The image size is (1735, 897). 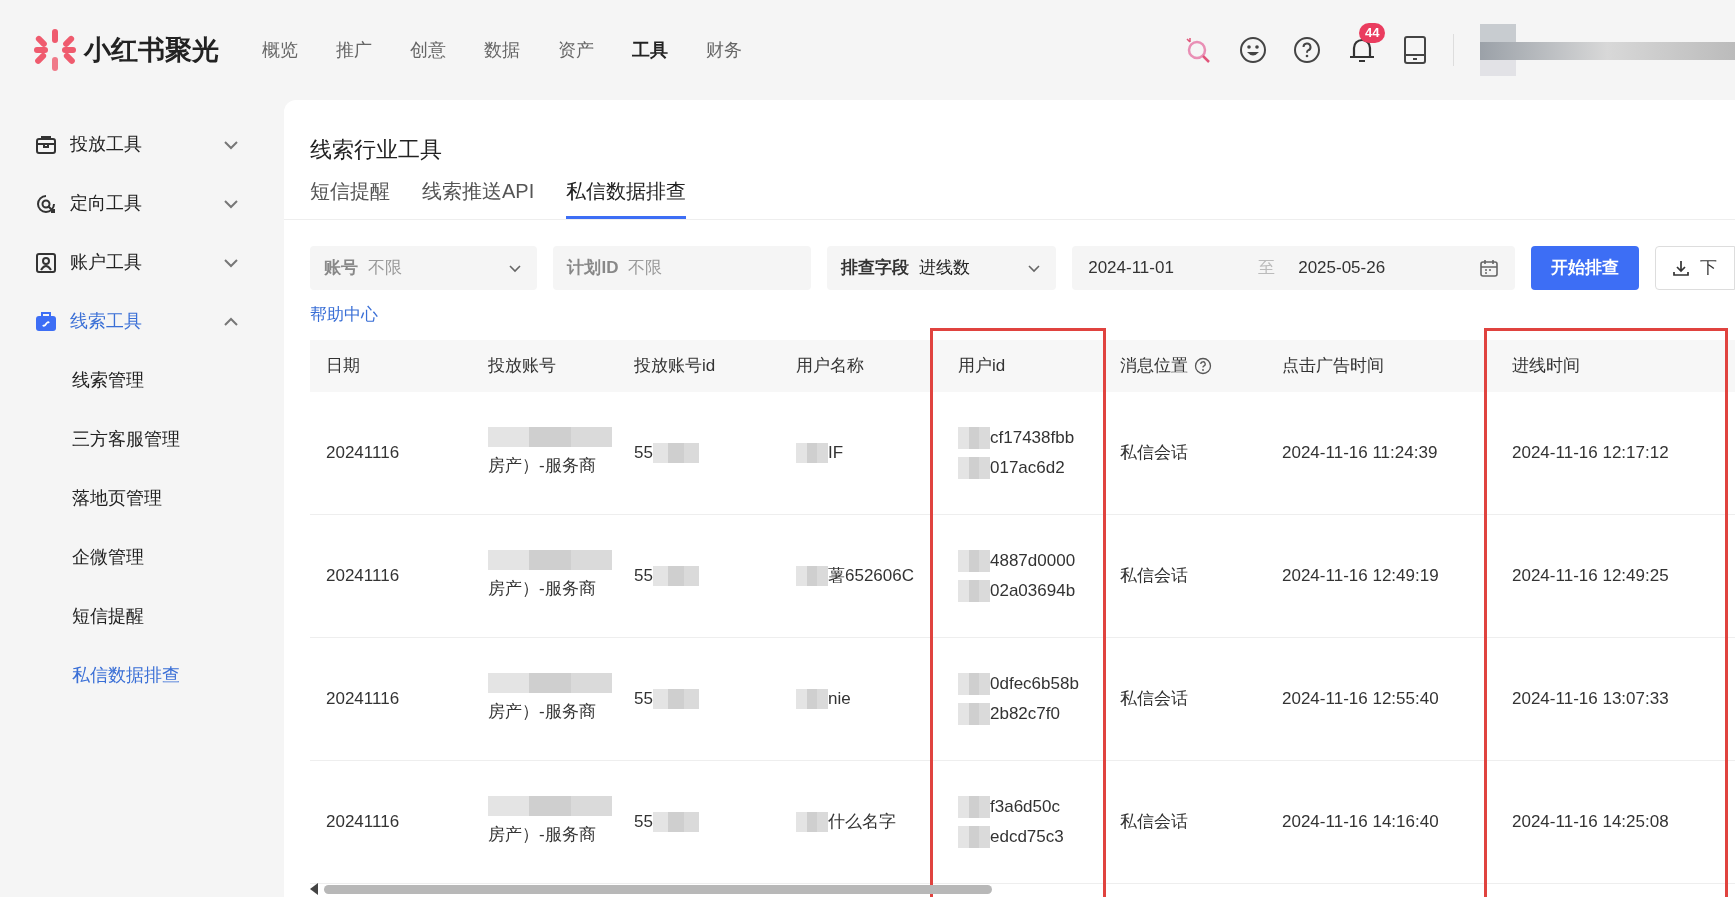 What do you see at coordinates (522, 365) in the screenshot?
I see `column-header: 投放账号` at bounding box center [522, 365].